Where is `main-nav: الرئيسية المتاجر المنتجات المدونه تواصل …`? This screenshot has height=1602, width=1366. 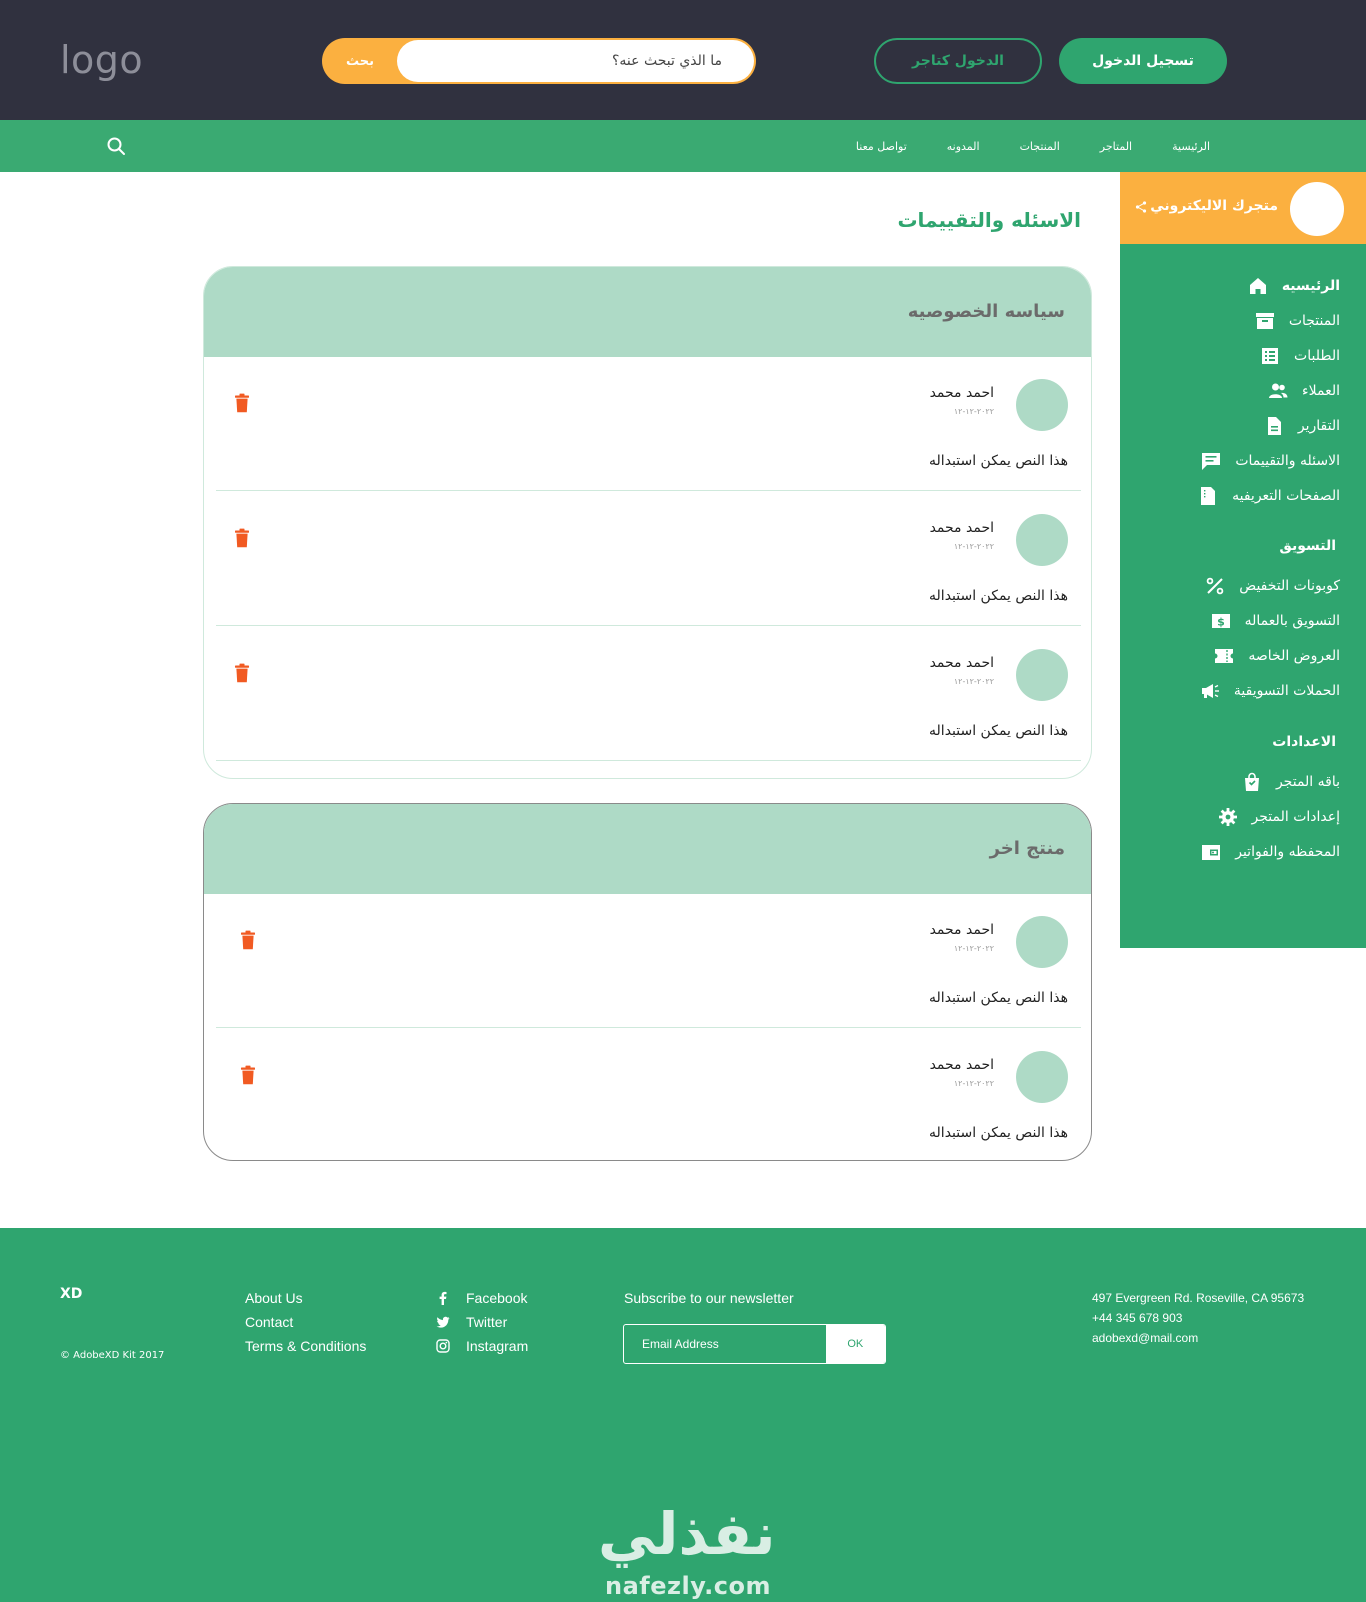 main-nav: الرئيسية المتاجر المنتجات المدونه تواصل … is located at coordinates (683, 146).